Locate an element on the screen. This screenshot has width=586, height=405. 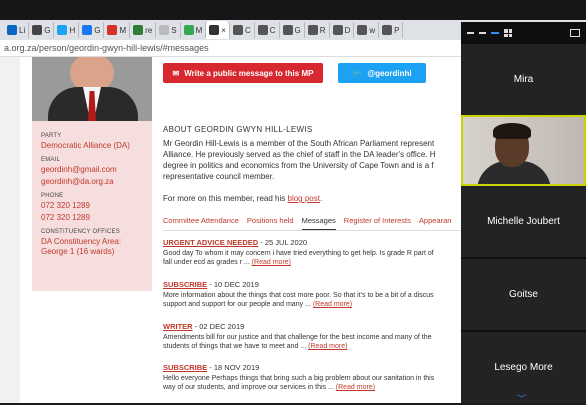
browser-tab: R is located at coordinates (317, 30).